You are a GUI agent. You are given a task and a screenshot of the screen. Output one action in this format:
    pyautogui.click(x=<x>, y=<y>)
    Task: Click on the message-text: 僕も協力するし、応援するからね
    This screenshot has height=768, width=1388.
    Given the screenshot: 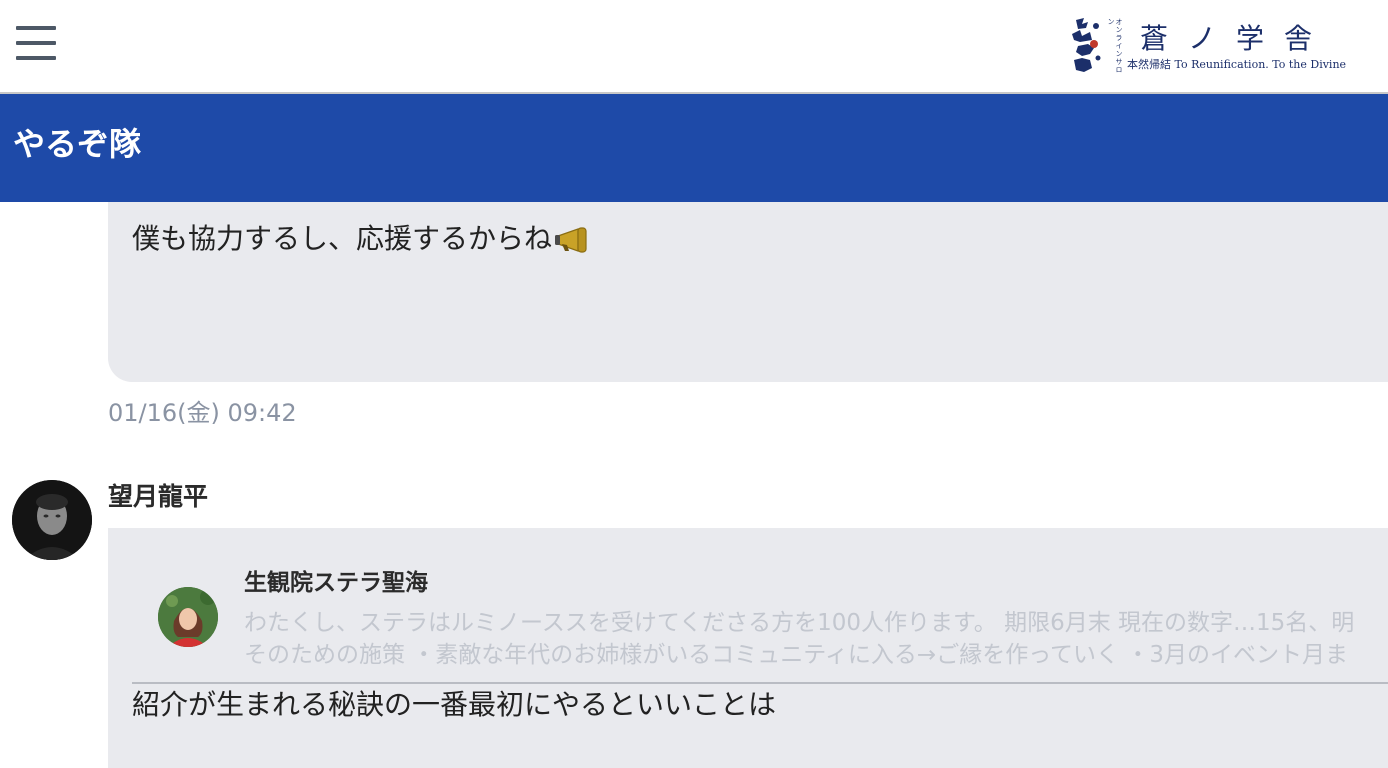 What is the action you would take?
    pyautogui.click(x=342, y=238)
    